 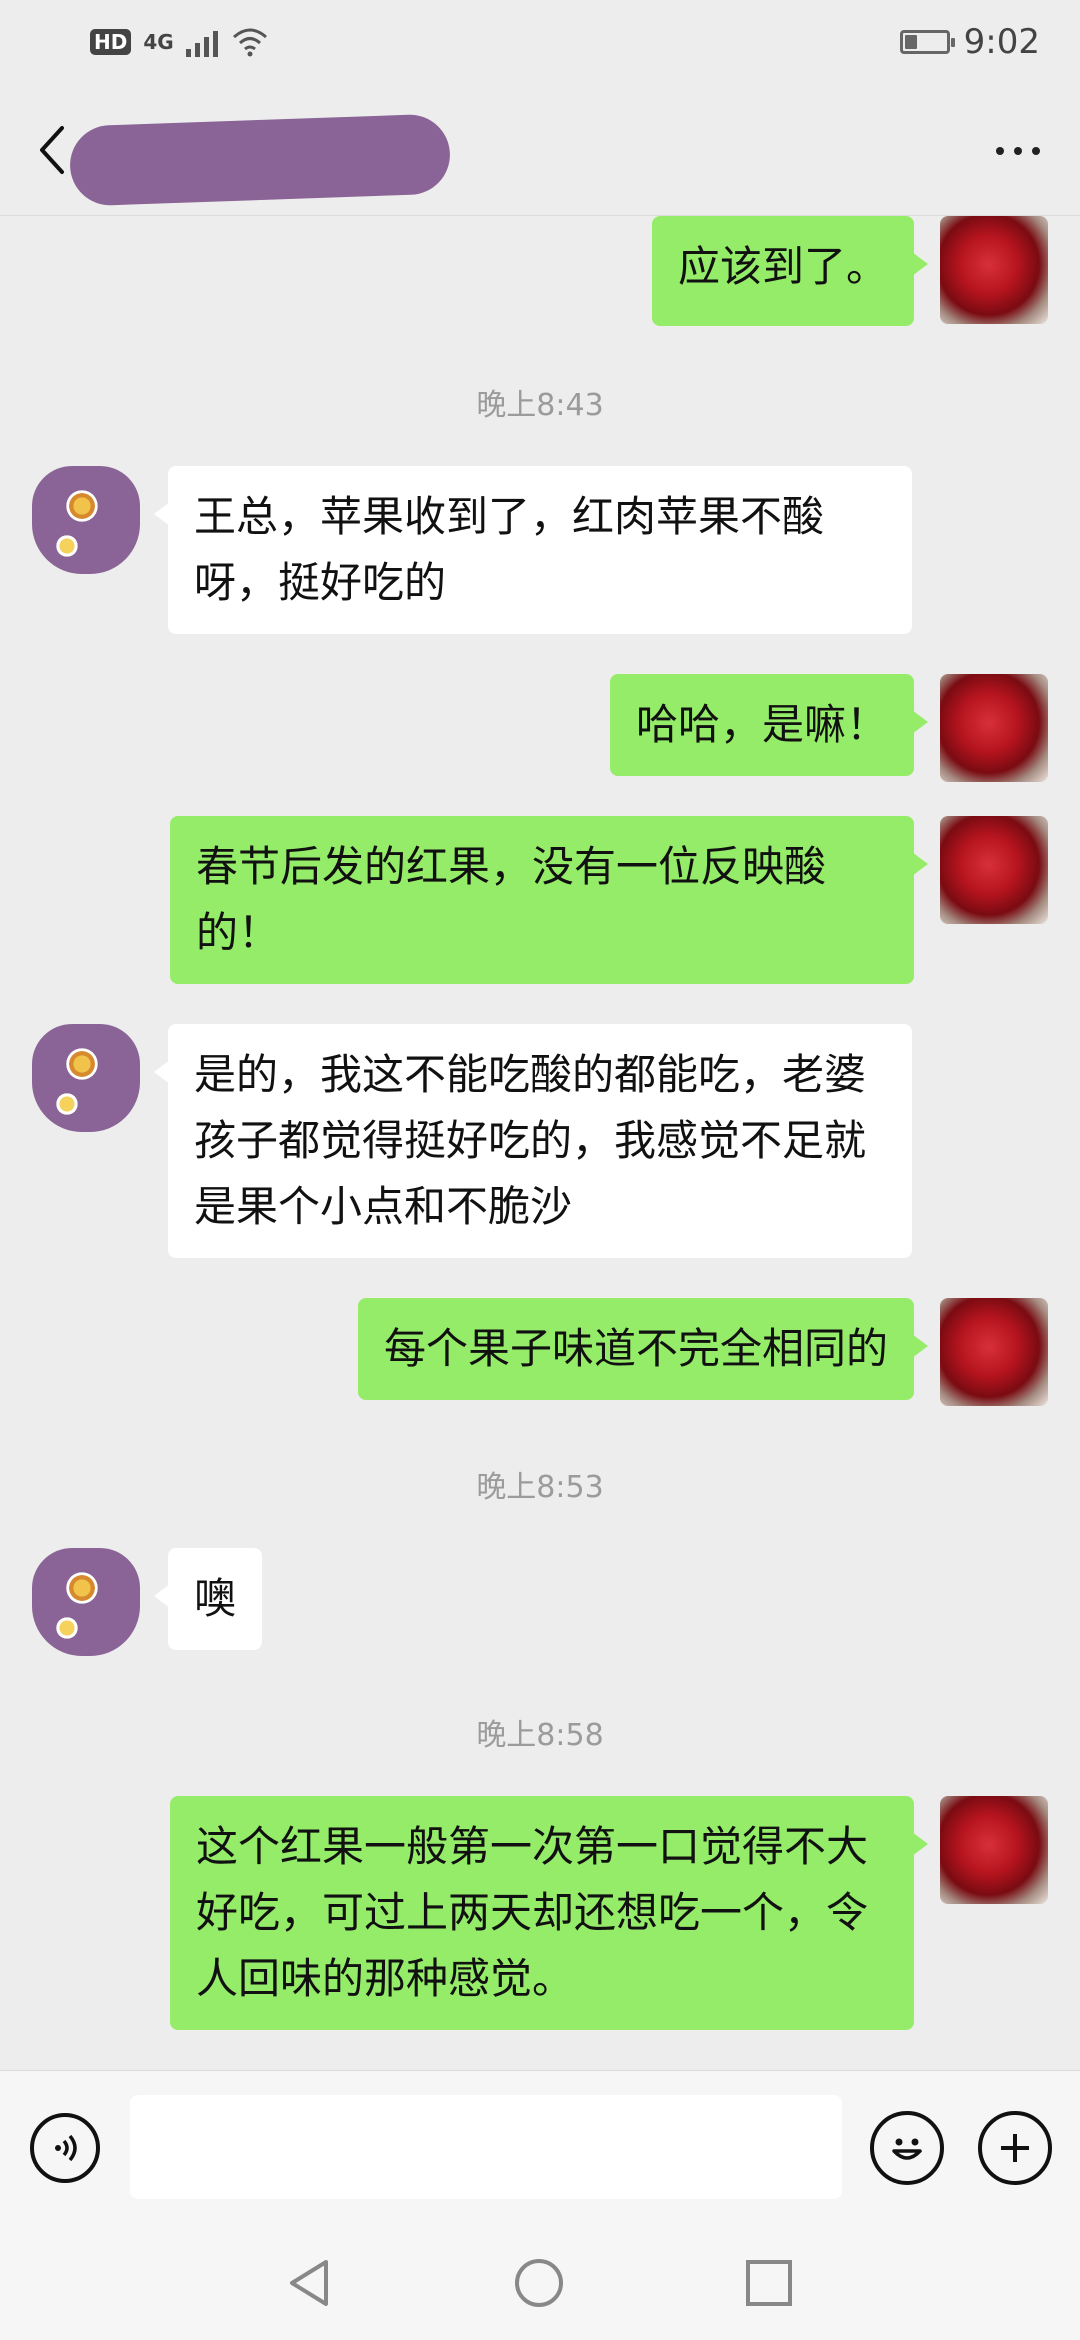 What do you see at coordinates (540, 1735) in the screenshot?
I see `timestamp: 晚上8:58` at bounding box center [540, 1735].